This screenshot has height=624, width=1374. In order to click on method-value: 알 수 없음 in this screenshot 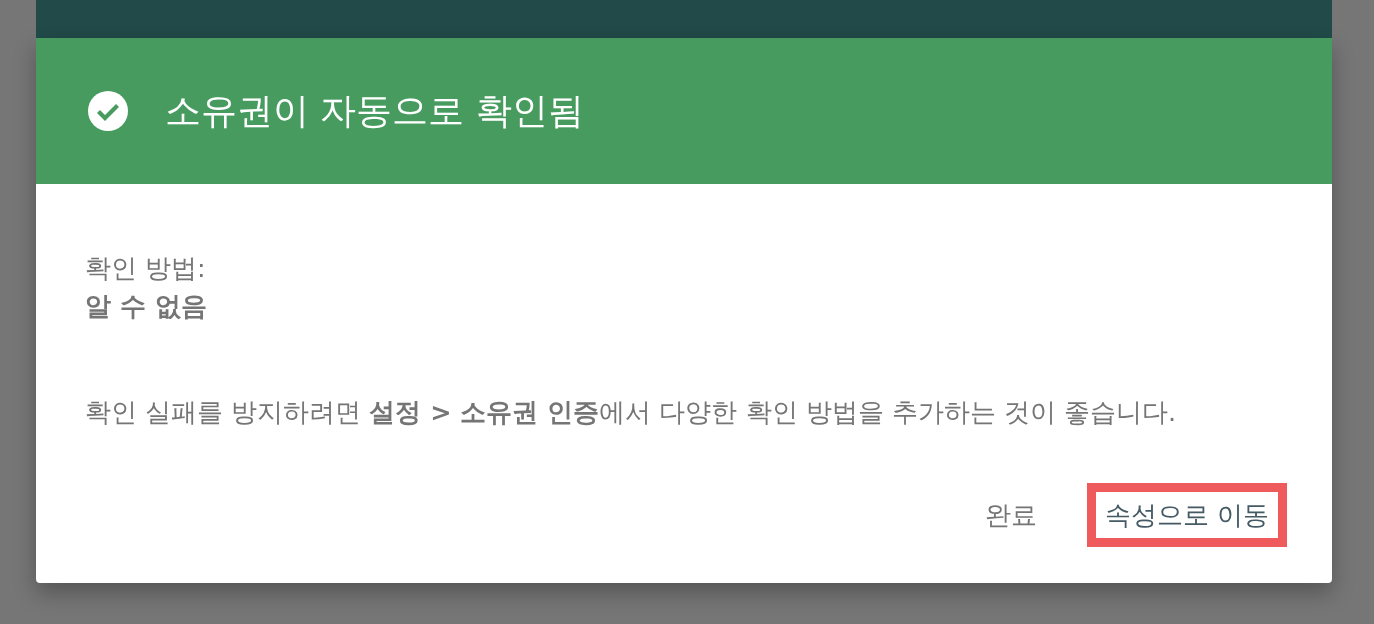, I will do `click(146, 306)`.